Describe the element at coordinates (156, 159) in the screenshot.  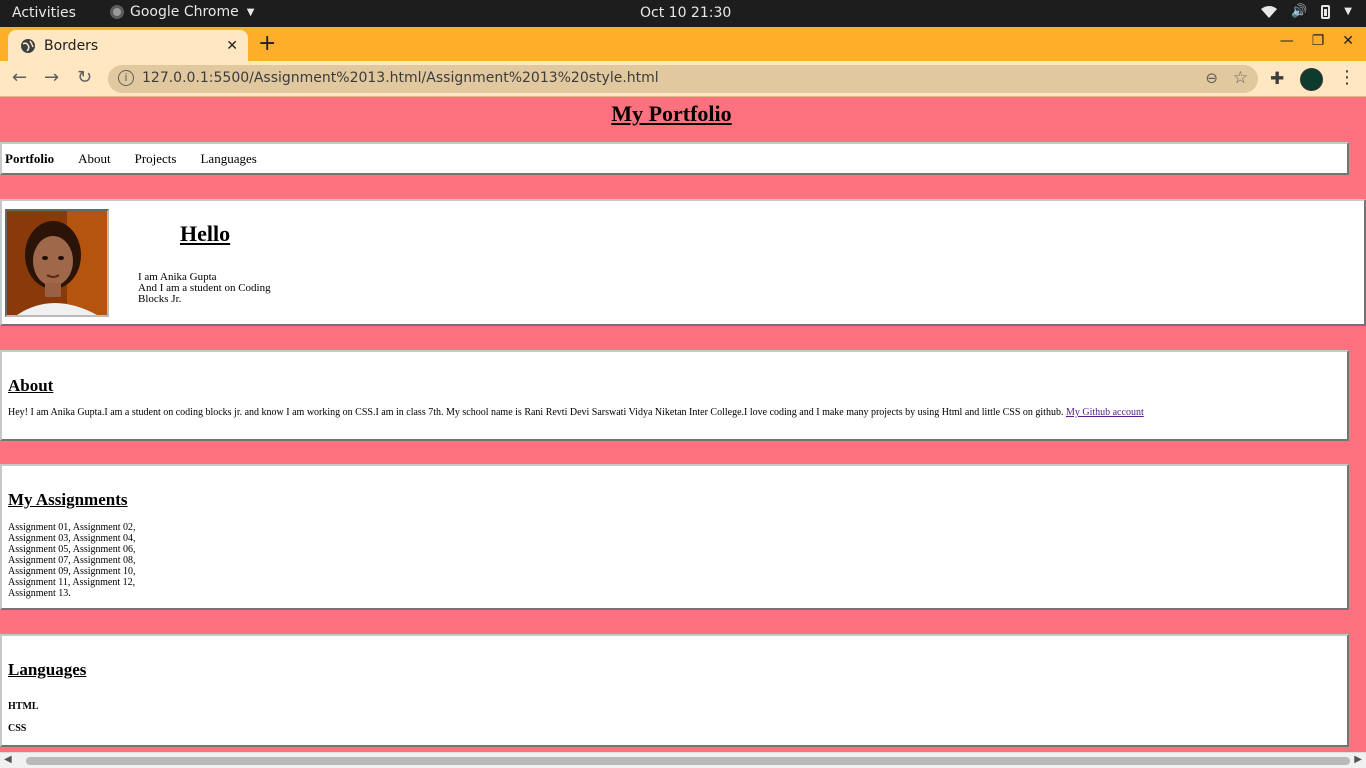
I see `nav-item-projects: Projects` at that location.